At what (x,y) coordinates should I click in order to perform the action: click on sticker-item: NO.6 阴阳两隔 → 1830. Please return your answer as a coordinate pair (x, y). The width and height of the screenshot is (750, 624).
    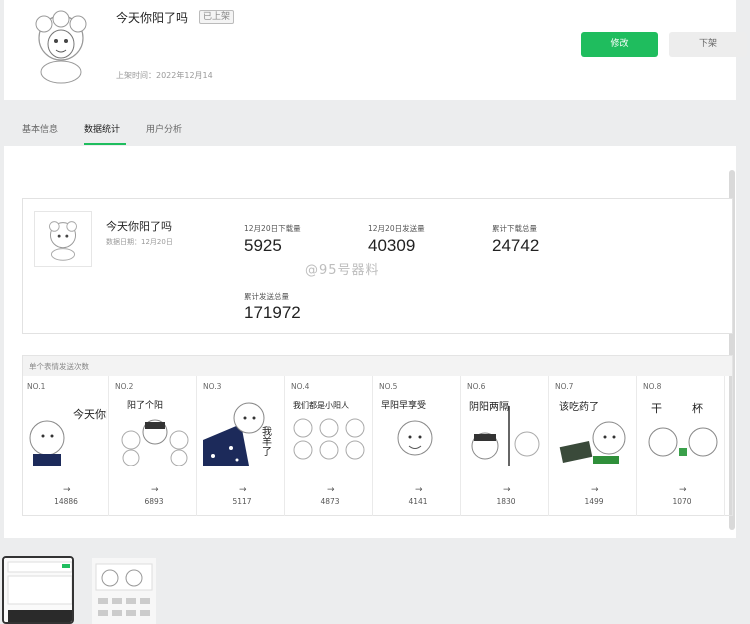
    Looking at the image, I should click on (506, 446).